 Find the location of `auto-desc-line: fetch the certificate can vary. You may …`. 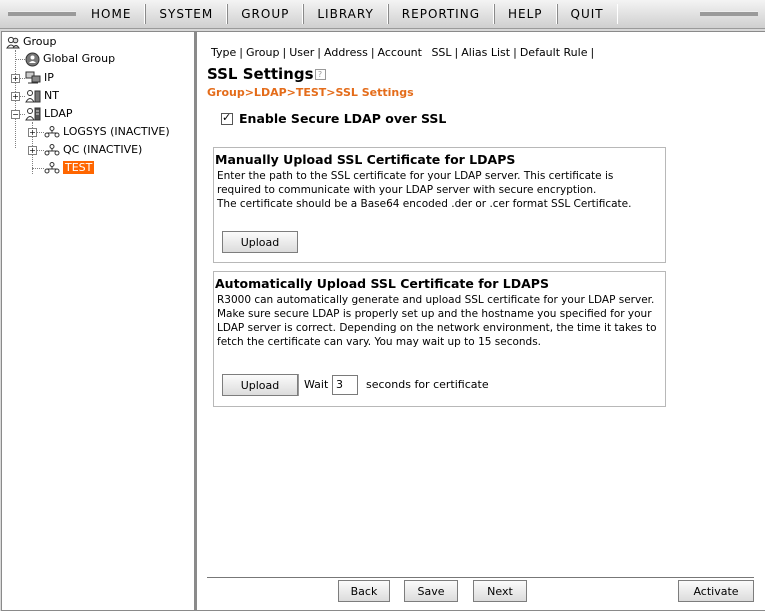

auto-desc-line: fetch the certificate can vary. You may … is located at coordinates (379, 342).